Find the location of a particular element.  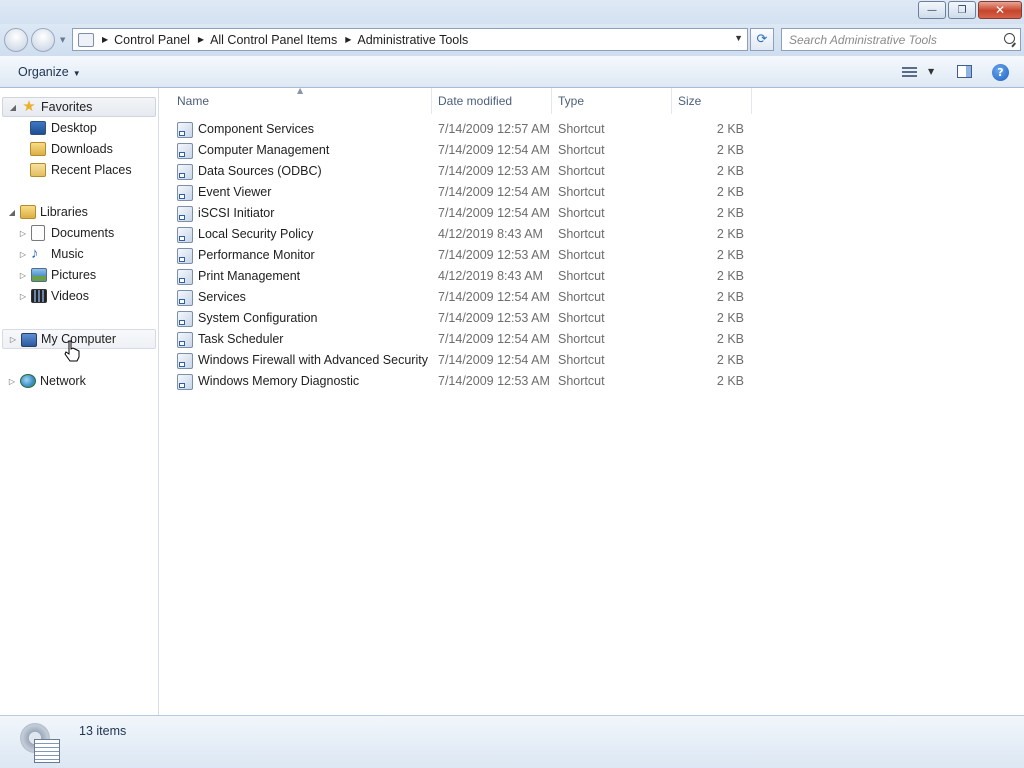

organize-button: Organize ▼ is located at coordinates (49, 72).